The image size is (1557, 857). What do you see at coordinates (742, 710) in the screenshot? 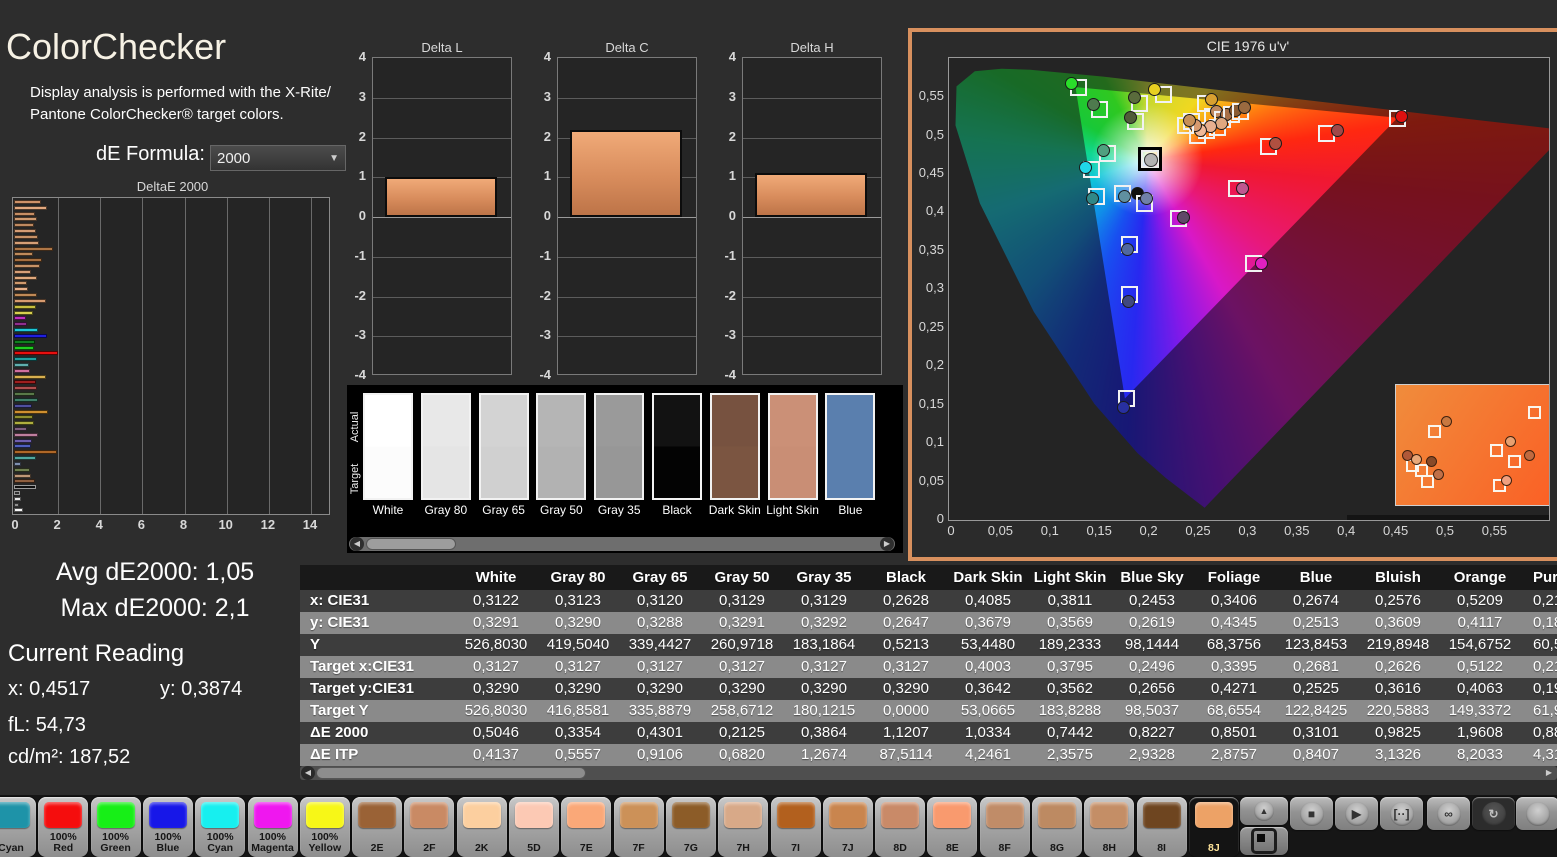
I see `table-cell: 258,6712` at bounding box center [742, 710].